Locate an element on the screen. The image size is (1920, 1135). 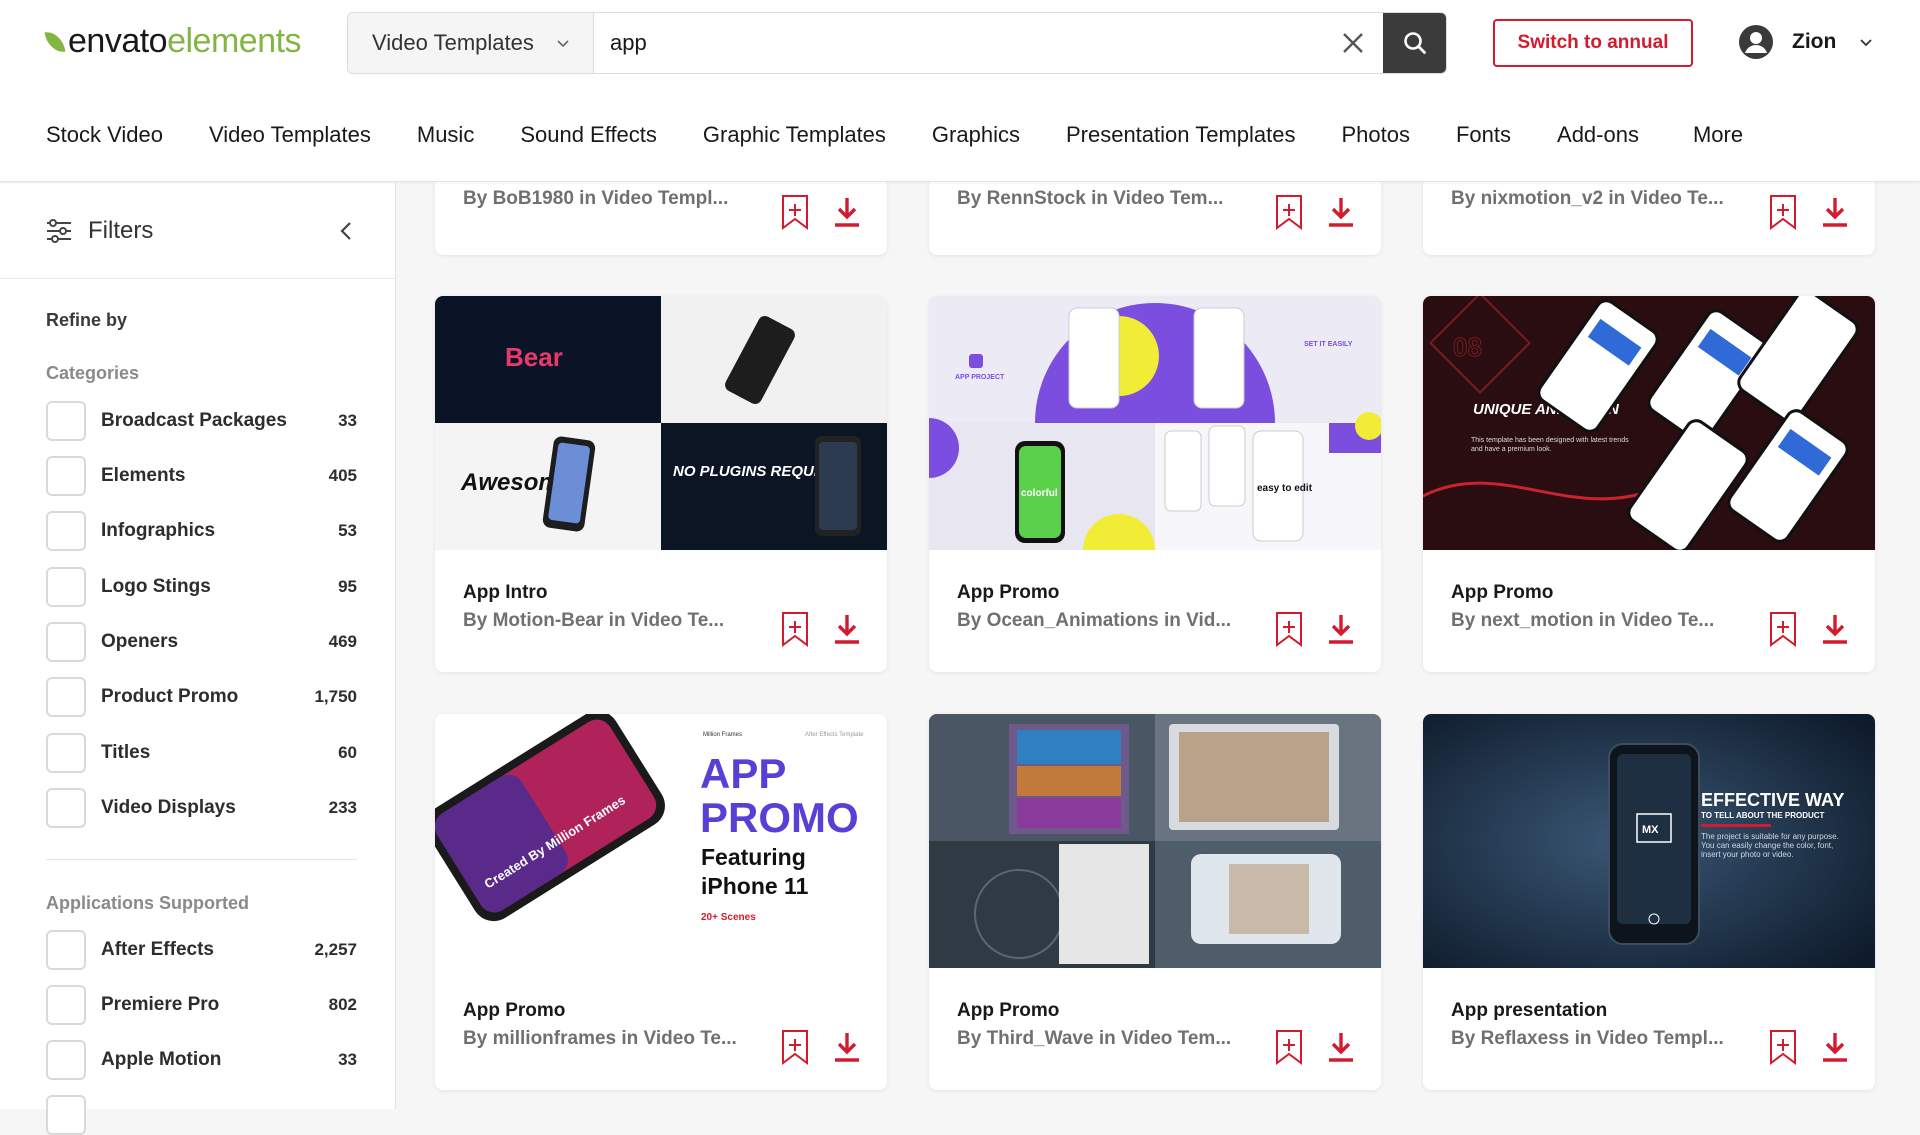
chevron-down-icon is located at coordinates (563, 44).